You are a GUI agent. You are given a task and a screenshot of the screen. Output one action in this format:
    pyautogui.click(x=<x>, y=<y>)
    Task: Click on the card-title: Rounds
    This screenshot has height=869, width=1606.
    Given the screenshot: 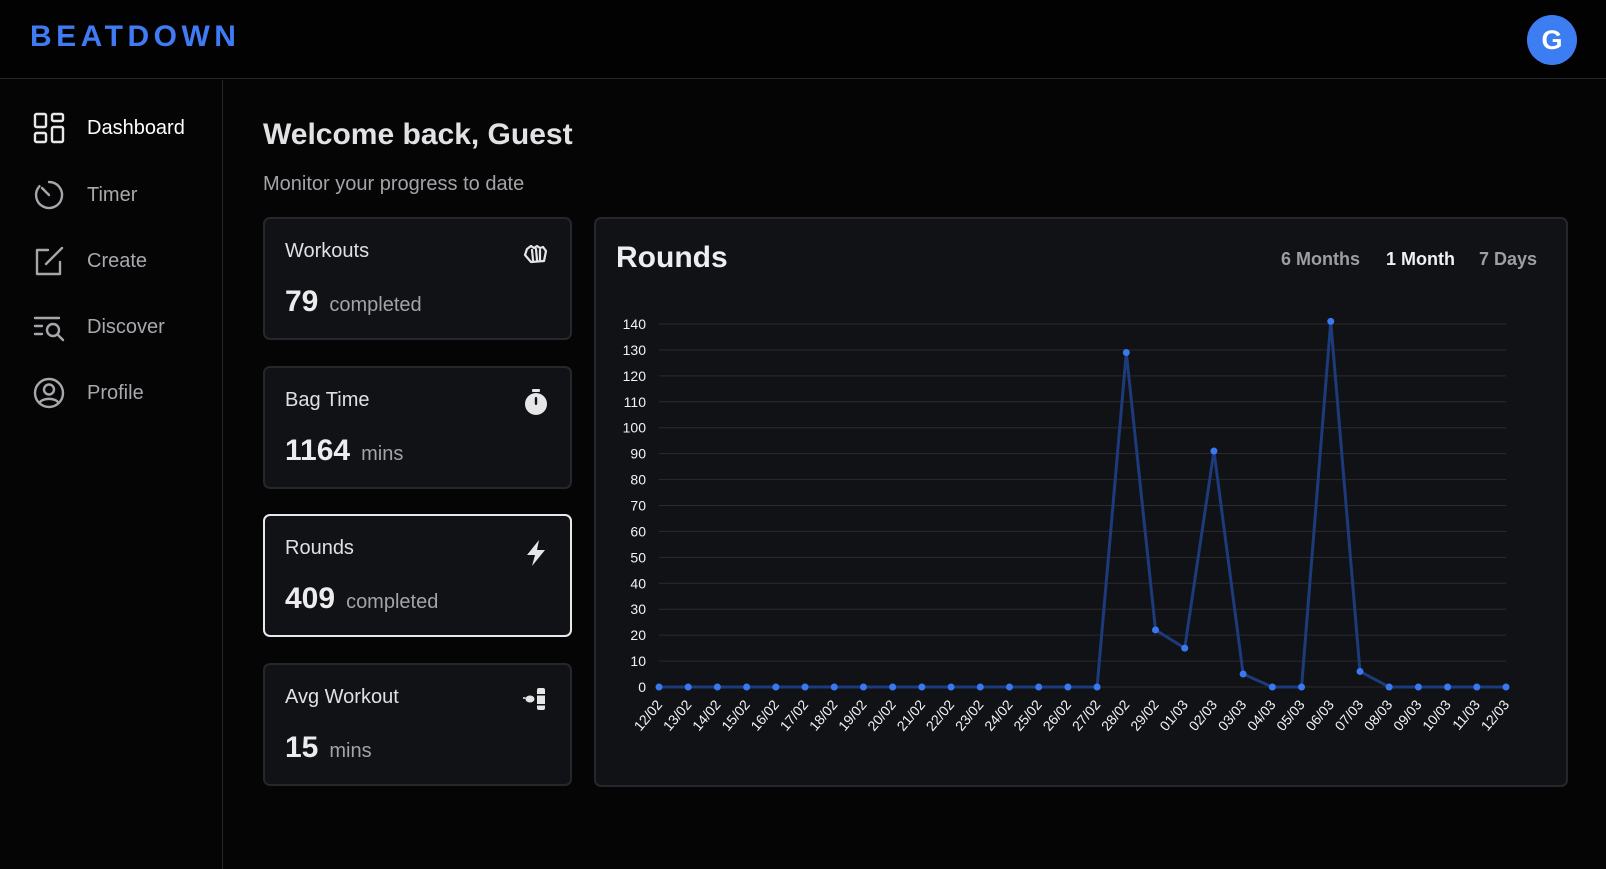 What is the action you would take?
    pyautogui.click(x=319, y=548)
    